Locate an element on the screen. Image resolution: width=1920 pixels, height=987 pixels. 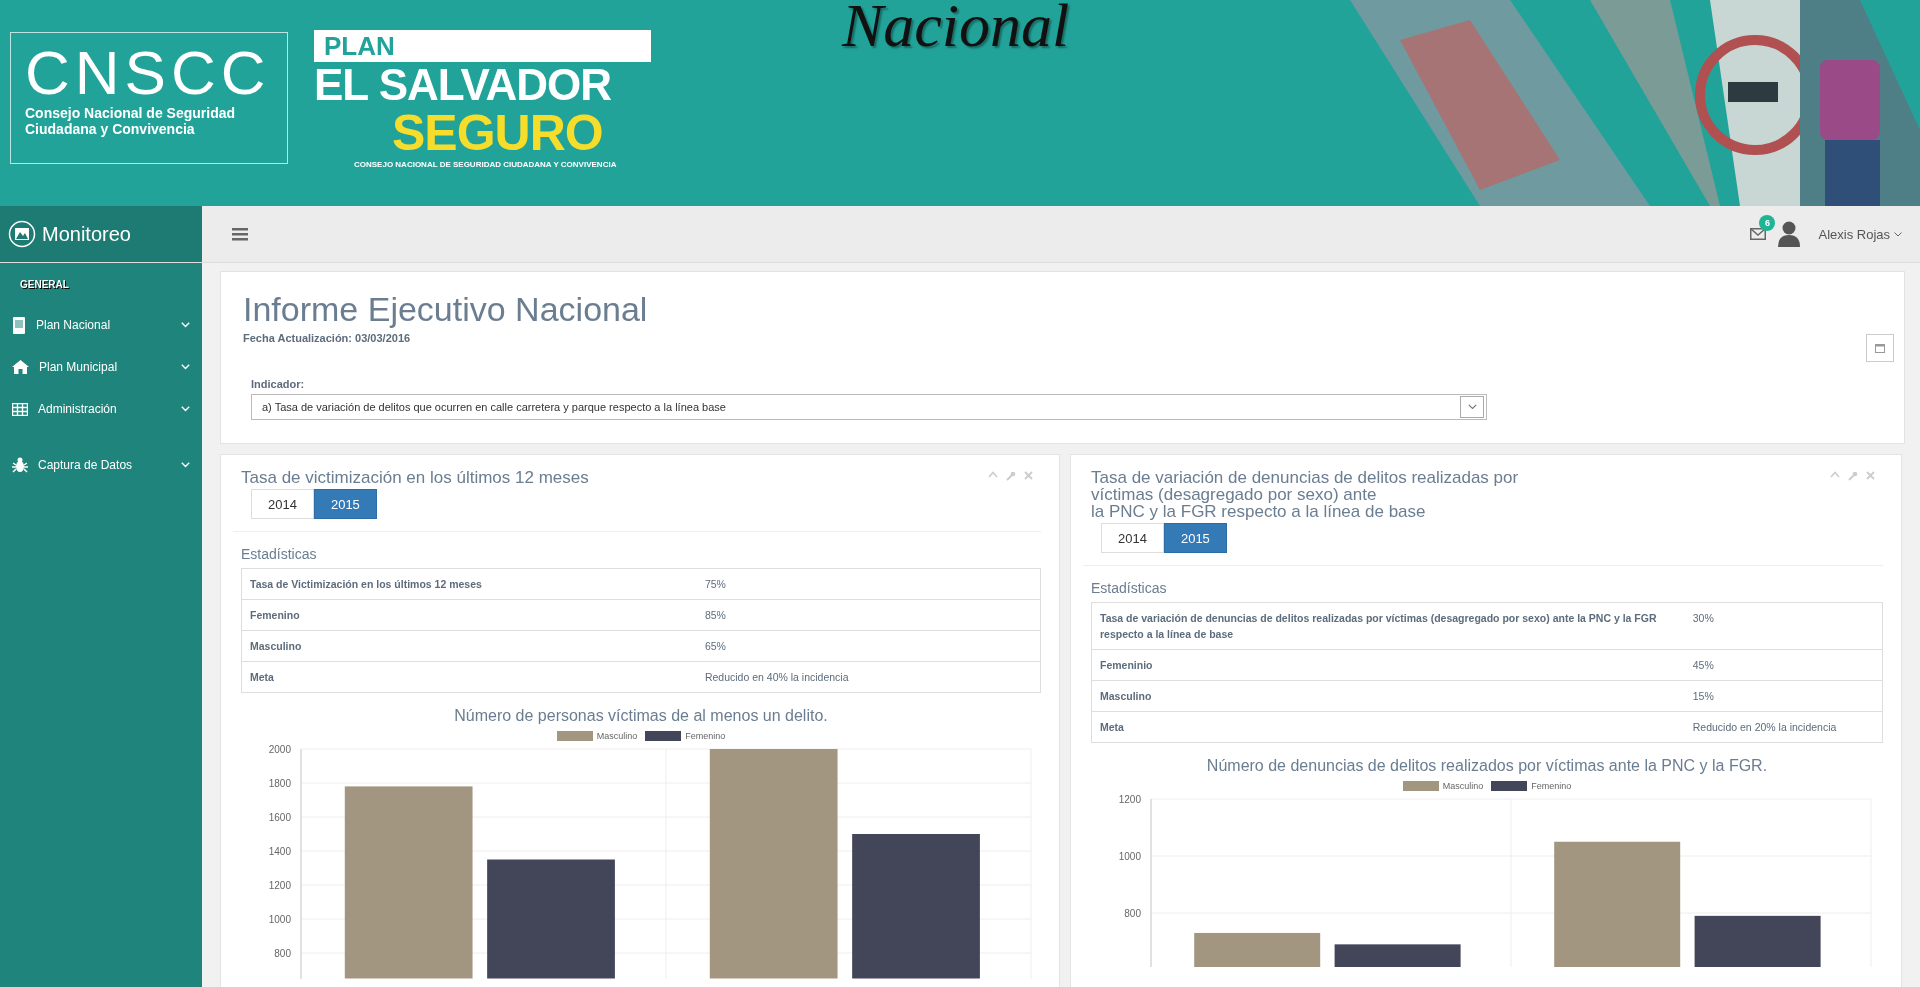
chart-title: Número de denuncias de delitos realizados por víctimas ante la PNC y la FGR. is located at coordinates (1487, 766).